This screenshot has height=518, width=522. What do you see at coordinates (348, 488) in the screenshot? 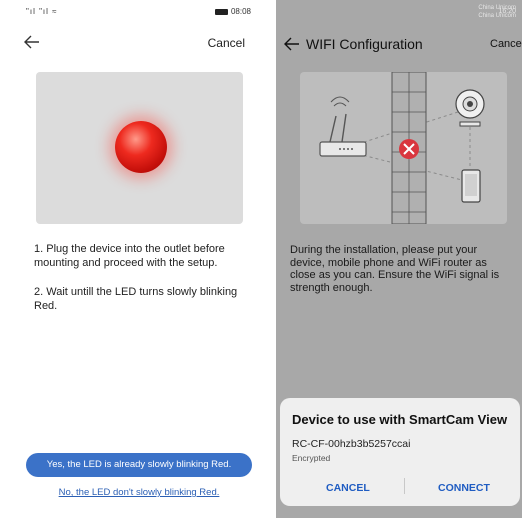
I see `dialog-cancel-button: CANCEL` at bounding box center [348, 488].